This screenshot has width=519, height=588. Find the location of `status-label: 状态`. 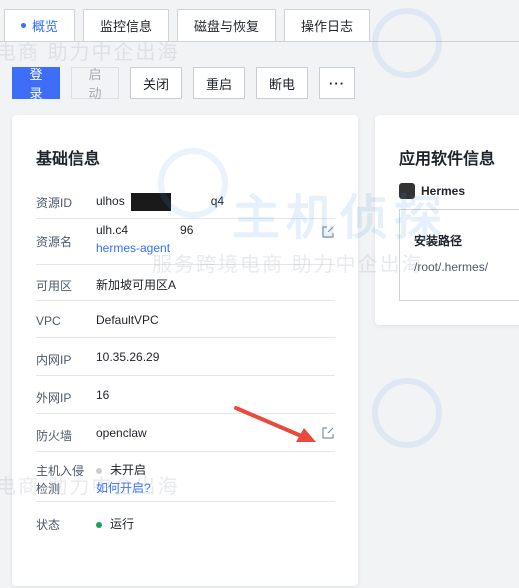

status-label: 状态 is located at coordinates (48, 525).